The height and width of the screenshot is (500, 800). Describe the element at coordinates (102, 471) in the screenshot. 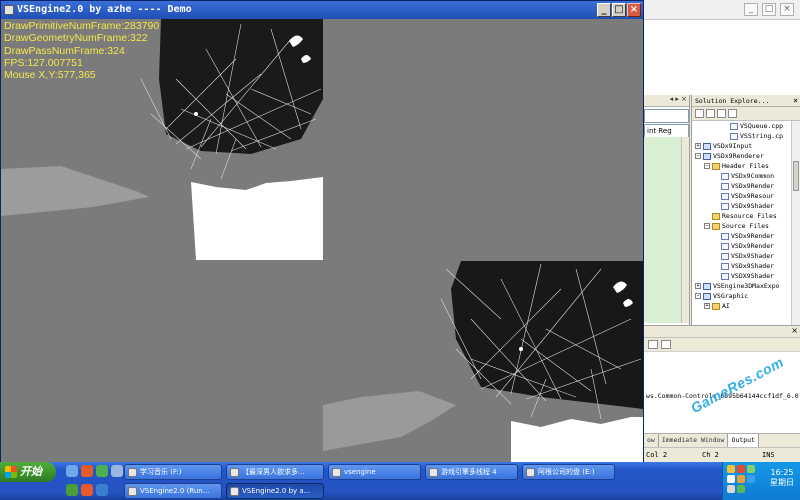

I see `browser-icon` at that location.